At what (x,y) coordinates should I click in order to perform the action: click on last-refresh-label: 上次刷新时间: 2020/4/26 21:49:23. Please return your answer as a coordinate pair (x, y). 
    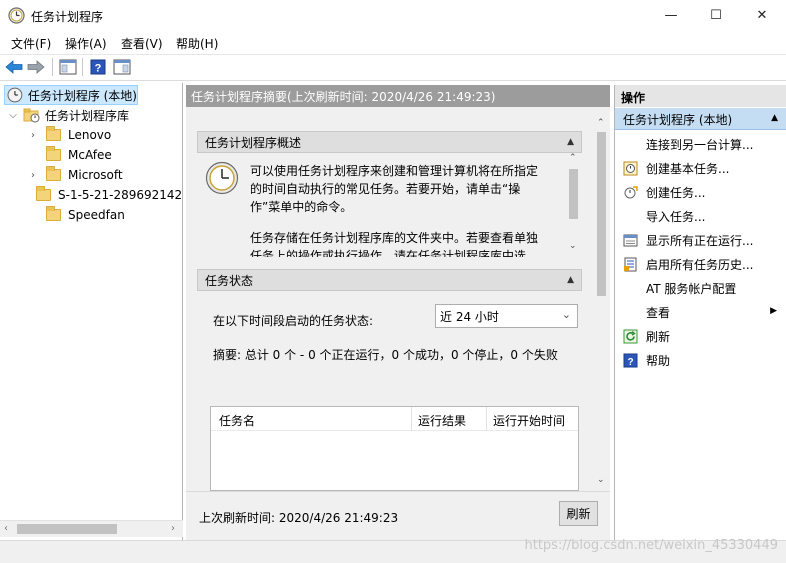
    Looking at the image, I should click on (299, 518).